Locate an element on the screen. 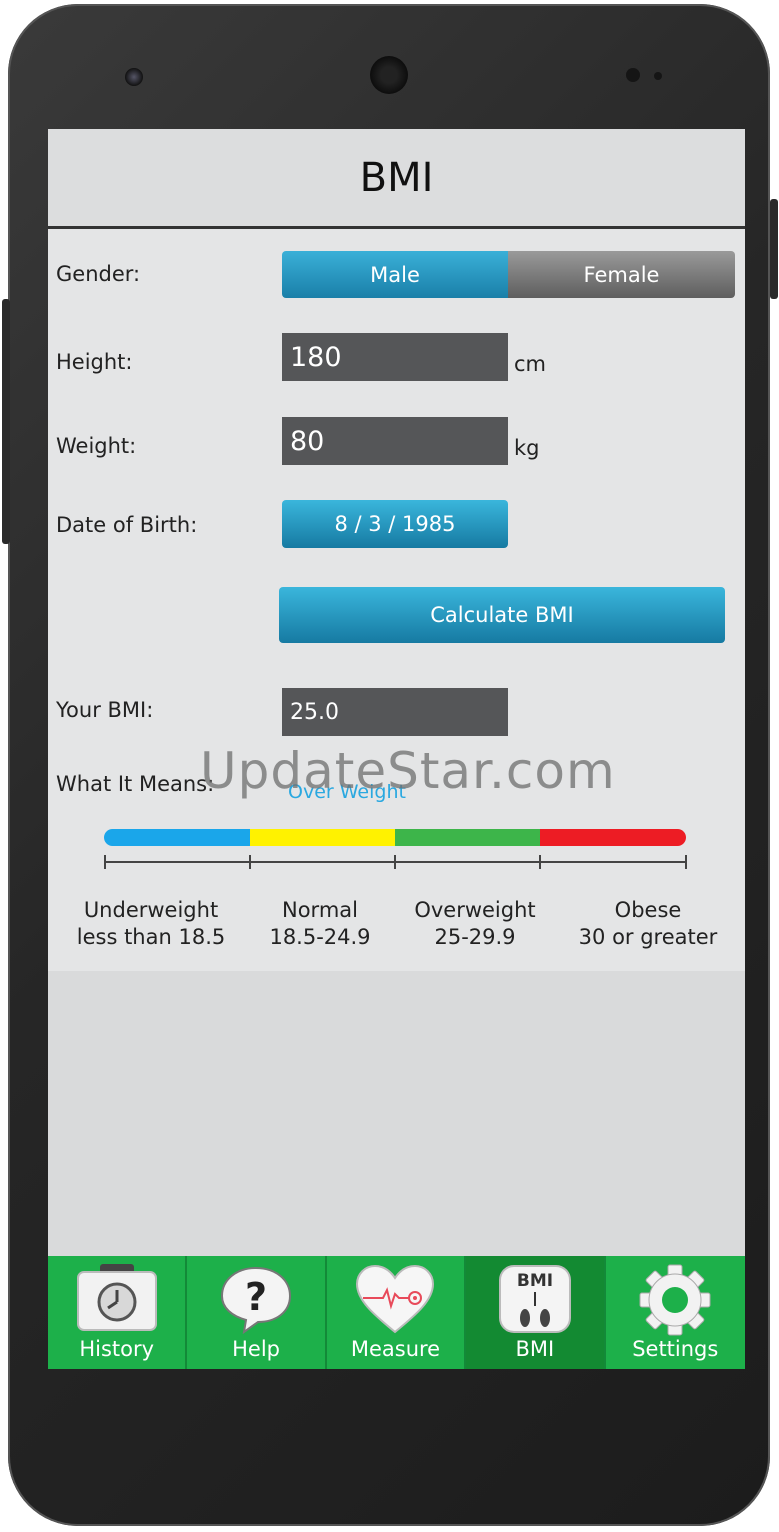  question-bubble-icon: ? is located at coordinates (256, 1300).